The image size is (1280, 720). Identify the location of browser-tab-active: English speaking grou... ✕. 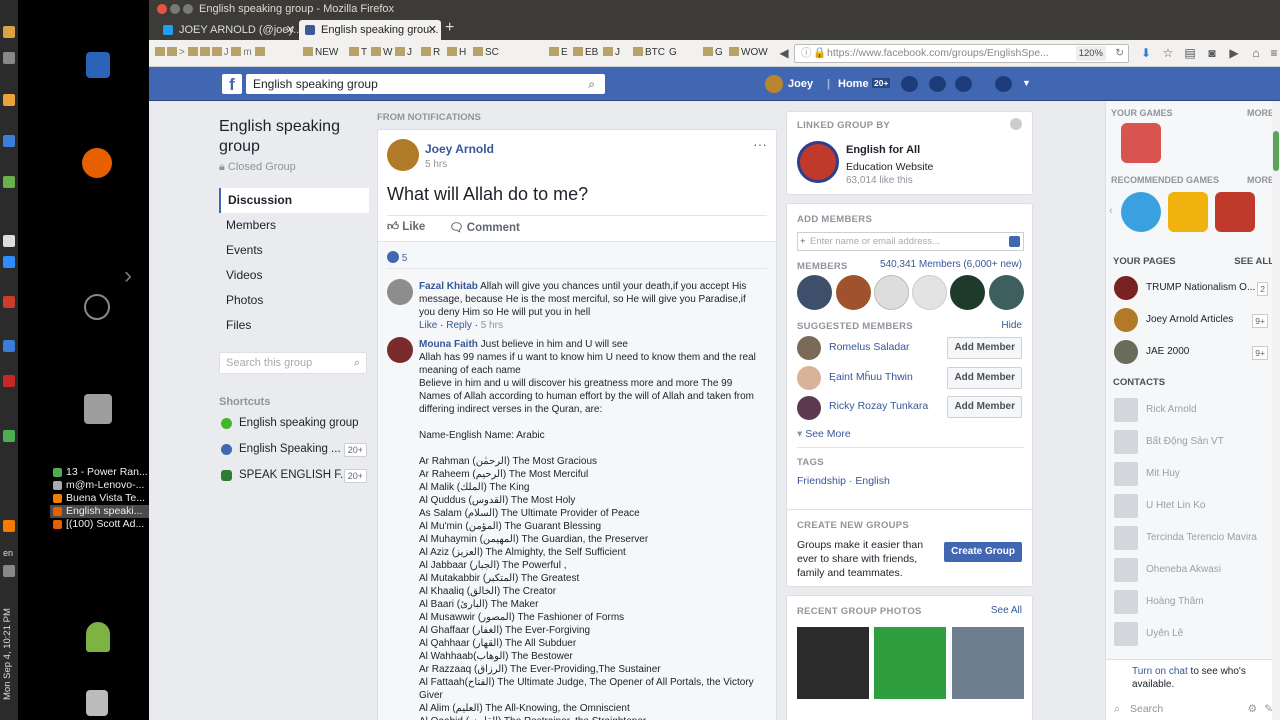
(370, 30).